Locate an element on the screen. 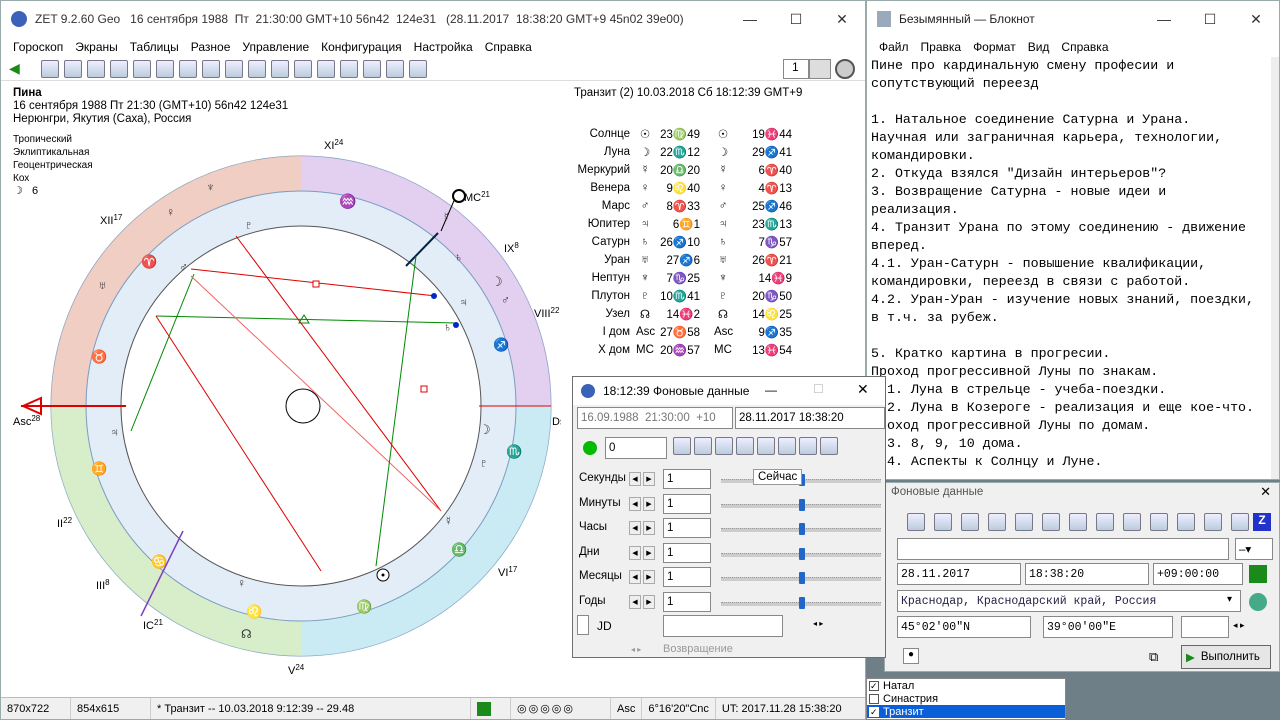  bg-panel-radio: ● is located at coordinates (911, 656).